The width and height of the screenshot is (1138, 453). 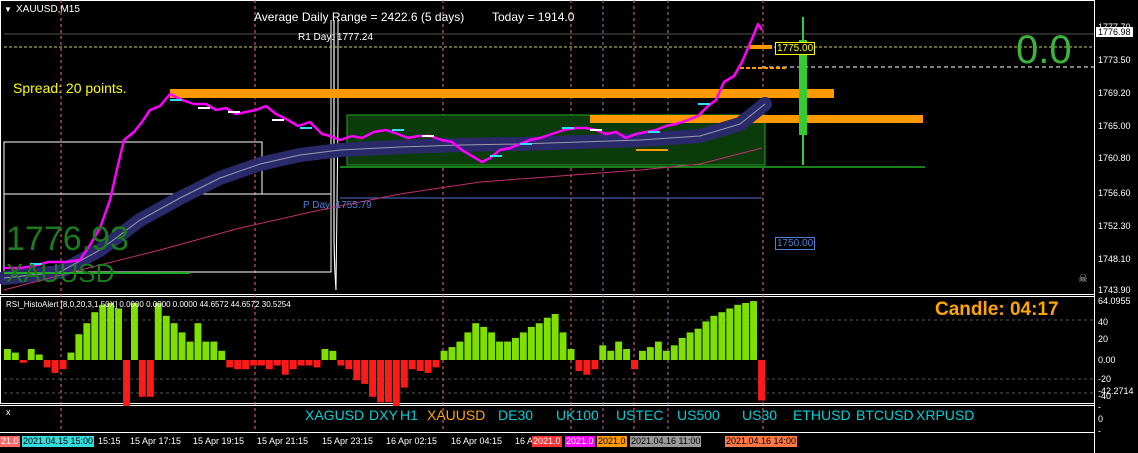 What do you see at coordinates (412, 441) in the screenshot?
I see `time-axis-label: 16 Apr 02:15` at bounding box center [412, 441].